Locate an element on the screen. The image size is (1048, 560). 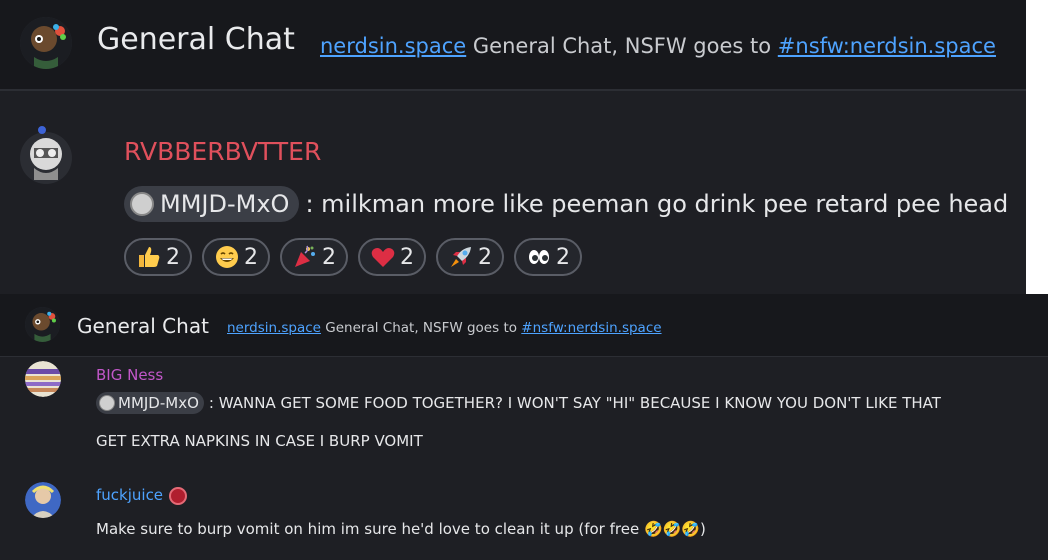
message-sender: RVBBERBVTTER is located at coordinates (222, 151).